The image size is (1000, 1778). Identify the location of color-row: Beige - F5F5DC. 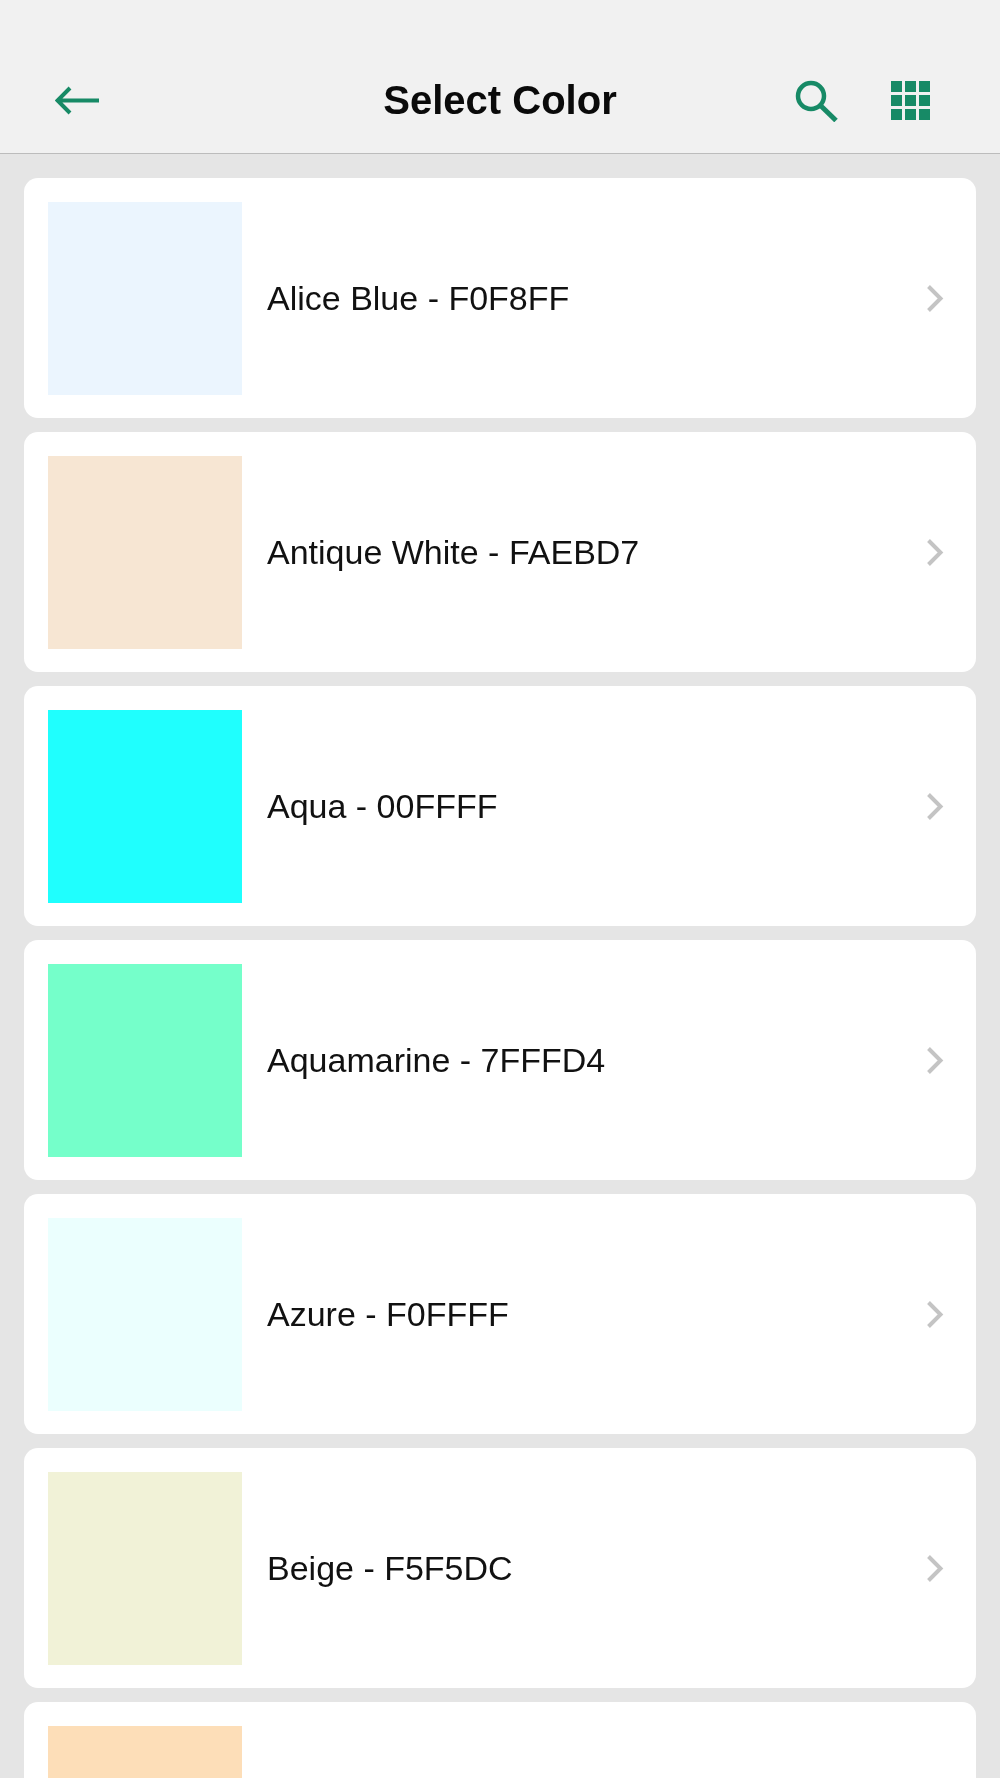
(500, 1568).